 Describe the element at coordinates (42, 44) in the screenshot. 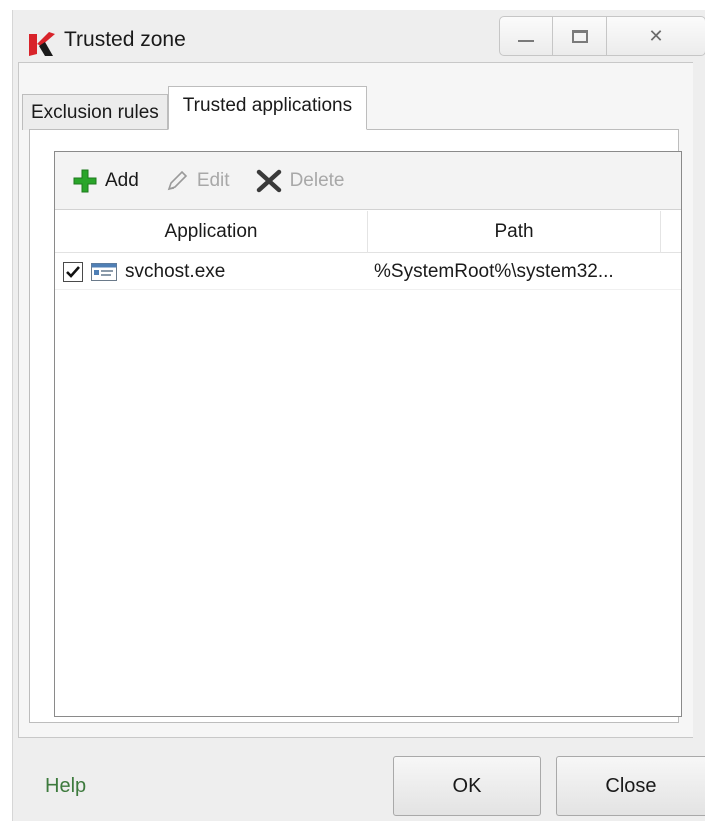

I see `kaspersky-logo-icon` at that location.